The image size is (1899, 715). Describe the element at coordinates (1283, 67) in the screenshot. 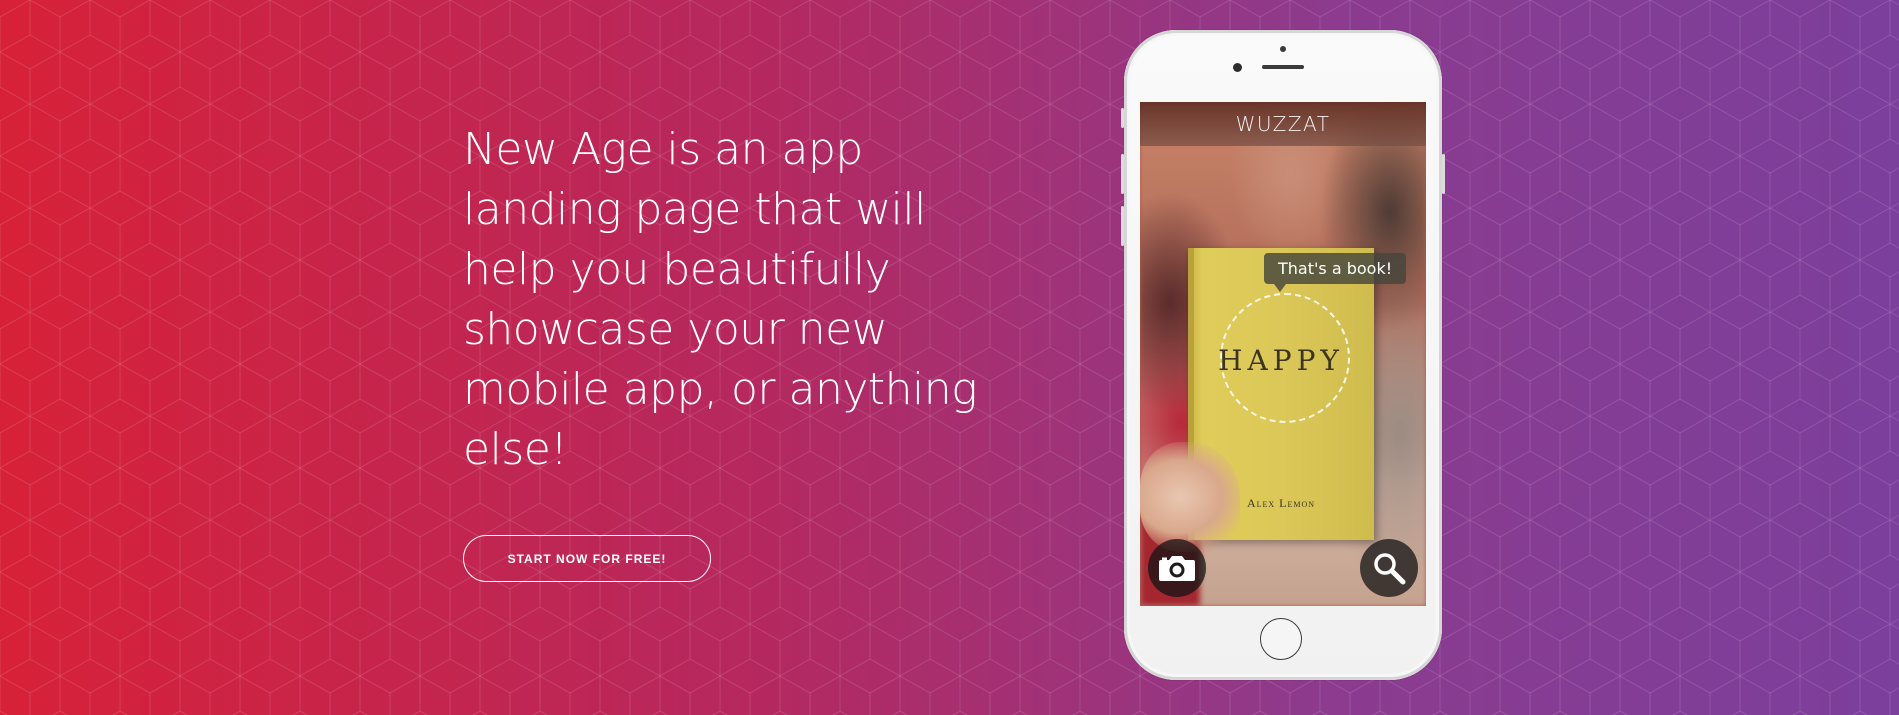

I see `phone-speaker` at that location.